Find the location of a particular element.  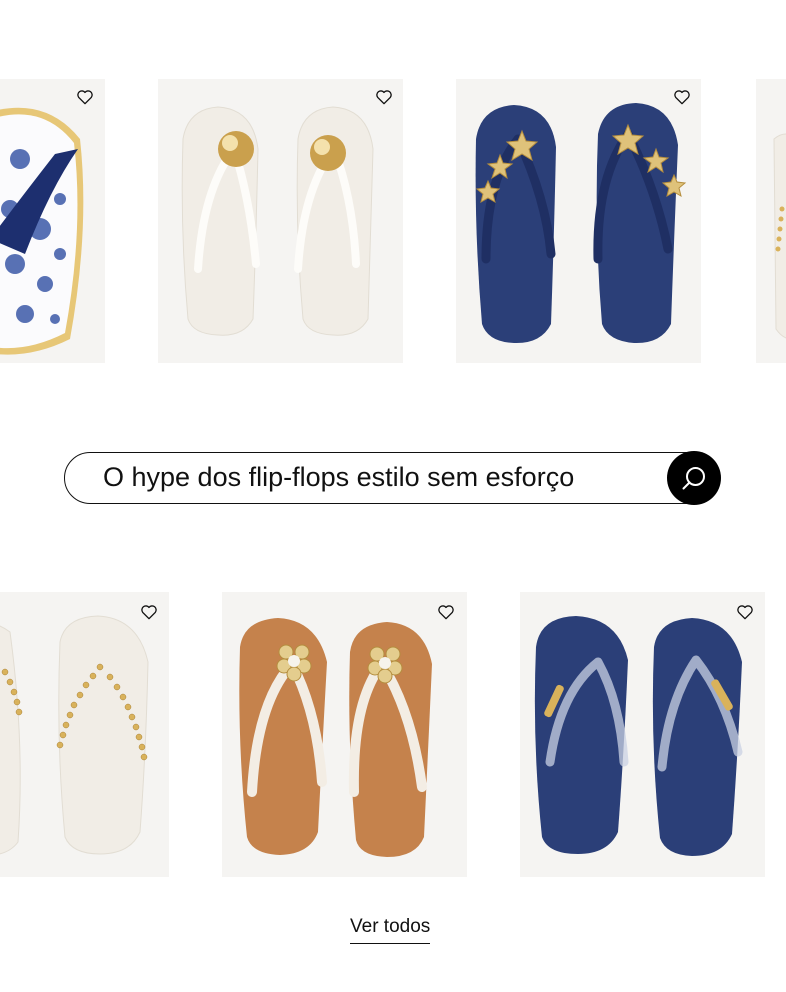

search-icon is located at coordinates (693, 478).